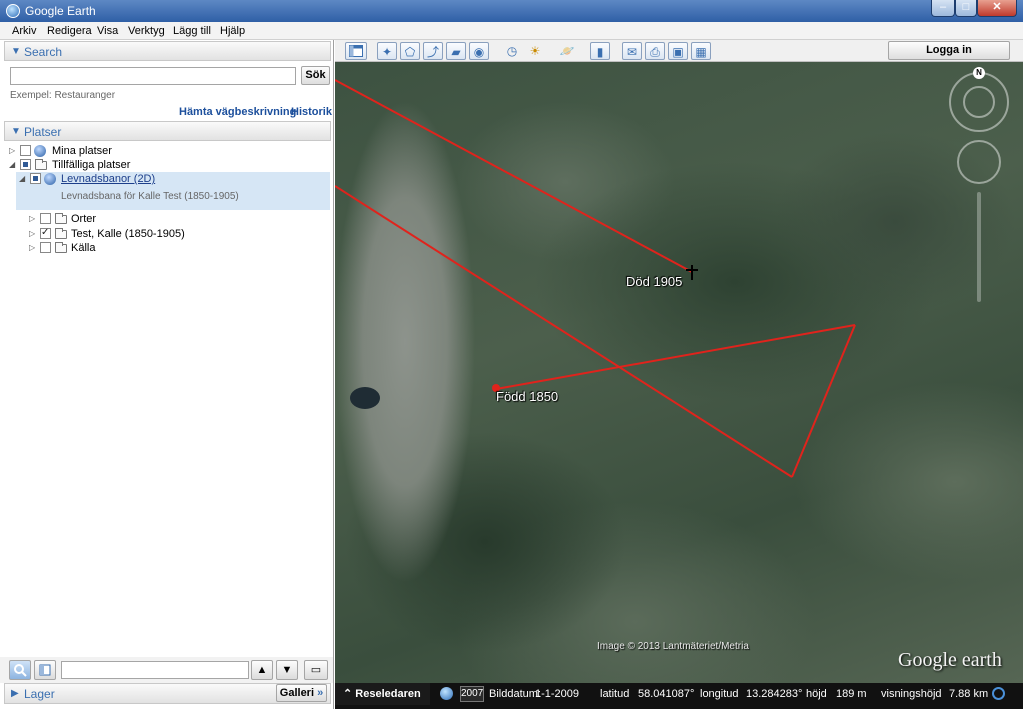 The image size is (1023, 709). I want to click on imagery-copyright: Image © 2013 Lantmäteriet/Metria, so click(673, 646).